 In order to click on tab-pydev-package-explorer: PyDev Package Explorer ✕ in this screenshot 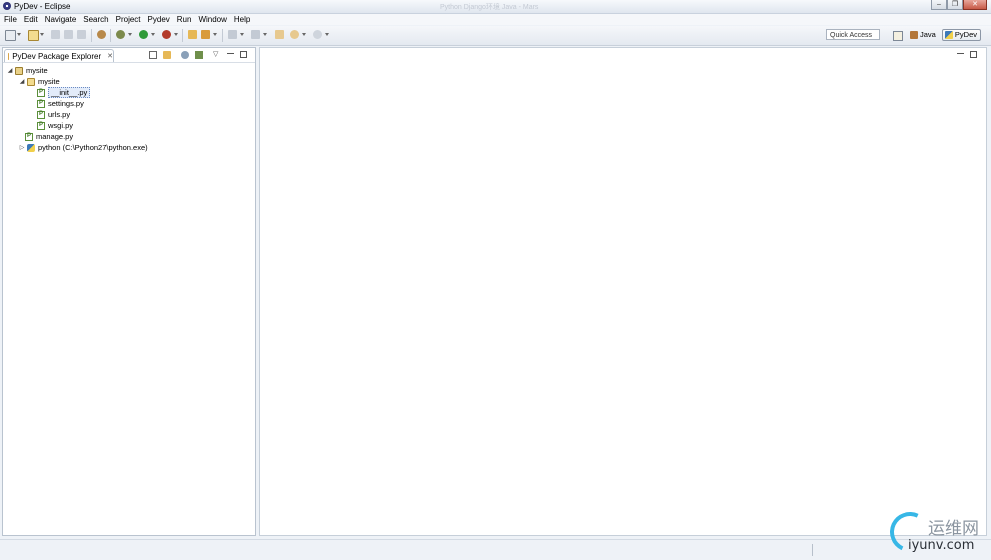, I will do `click(59, 55)`.